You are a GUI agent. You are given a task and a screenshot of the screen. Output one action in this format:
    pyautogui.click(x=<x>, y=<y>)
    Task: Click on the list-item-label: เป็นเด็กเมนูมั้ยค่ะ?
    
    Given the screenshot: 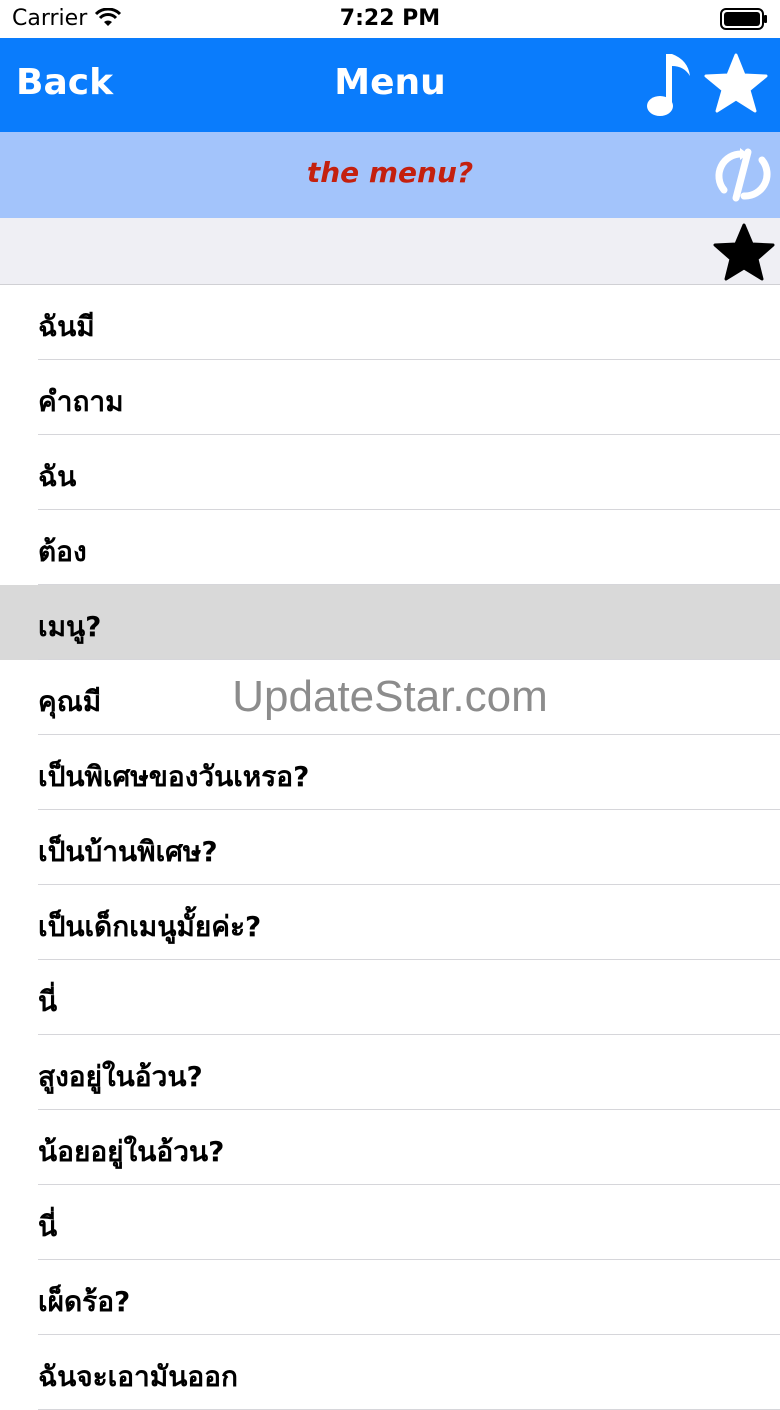 What is the action you would take?
    pyautogui.click(x=150, y=926)
    